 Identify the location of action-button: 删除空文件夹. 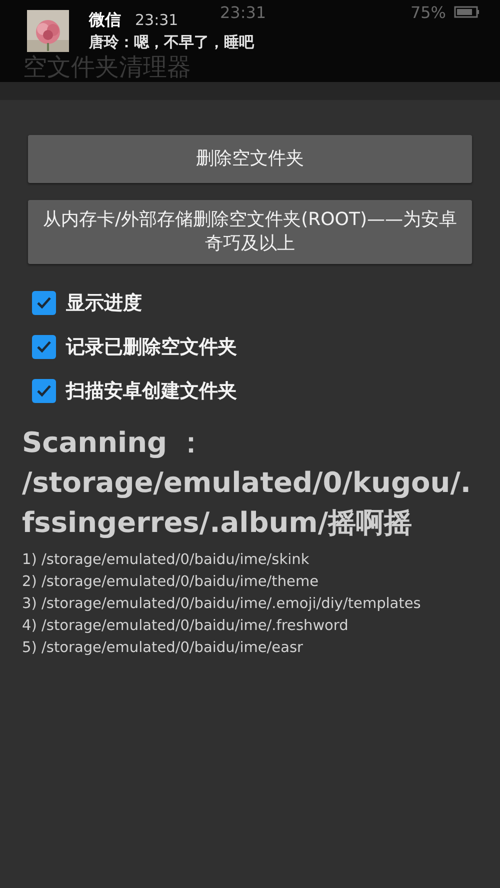
(250, 159).